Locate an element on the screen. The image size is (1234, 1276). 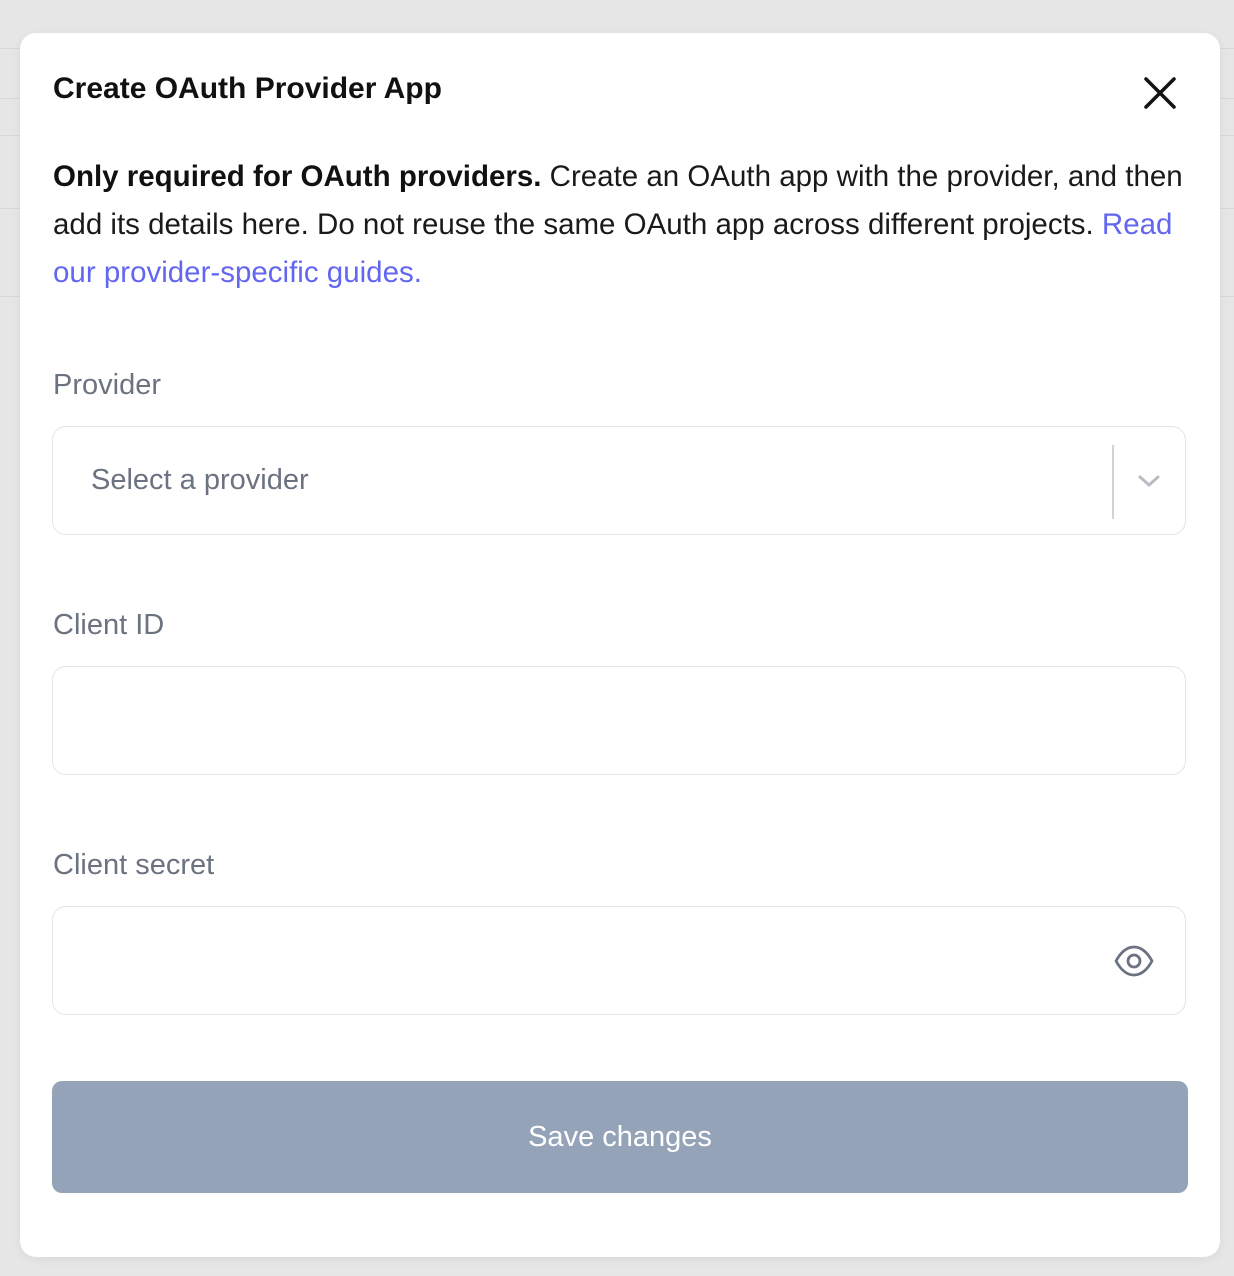
description-emphasis: Only required for OAuth providers. is located at coordinates (297, 176).